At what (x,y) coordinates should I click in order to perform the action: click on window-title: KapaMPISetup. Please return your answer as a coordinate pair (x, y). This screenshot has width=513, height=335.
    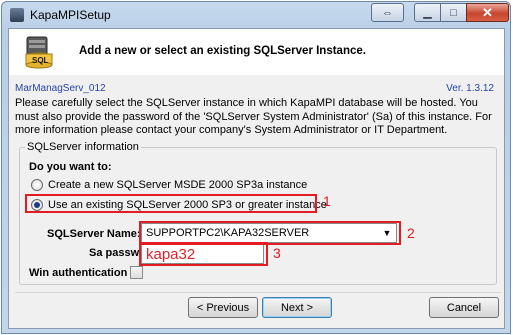
    Looking at the image, I should click on (70, 15).